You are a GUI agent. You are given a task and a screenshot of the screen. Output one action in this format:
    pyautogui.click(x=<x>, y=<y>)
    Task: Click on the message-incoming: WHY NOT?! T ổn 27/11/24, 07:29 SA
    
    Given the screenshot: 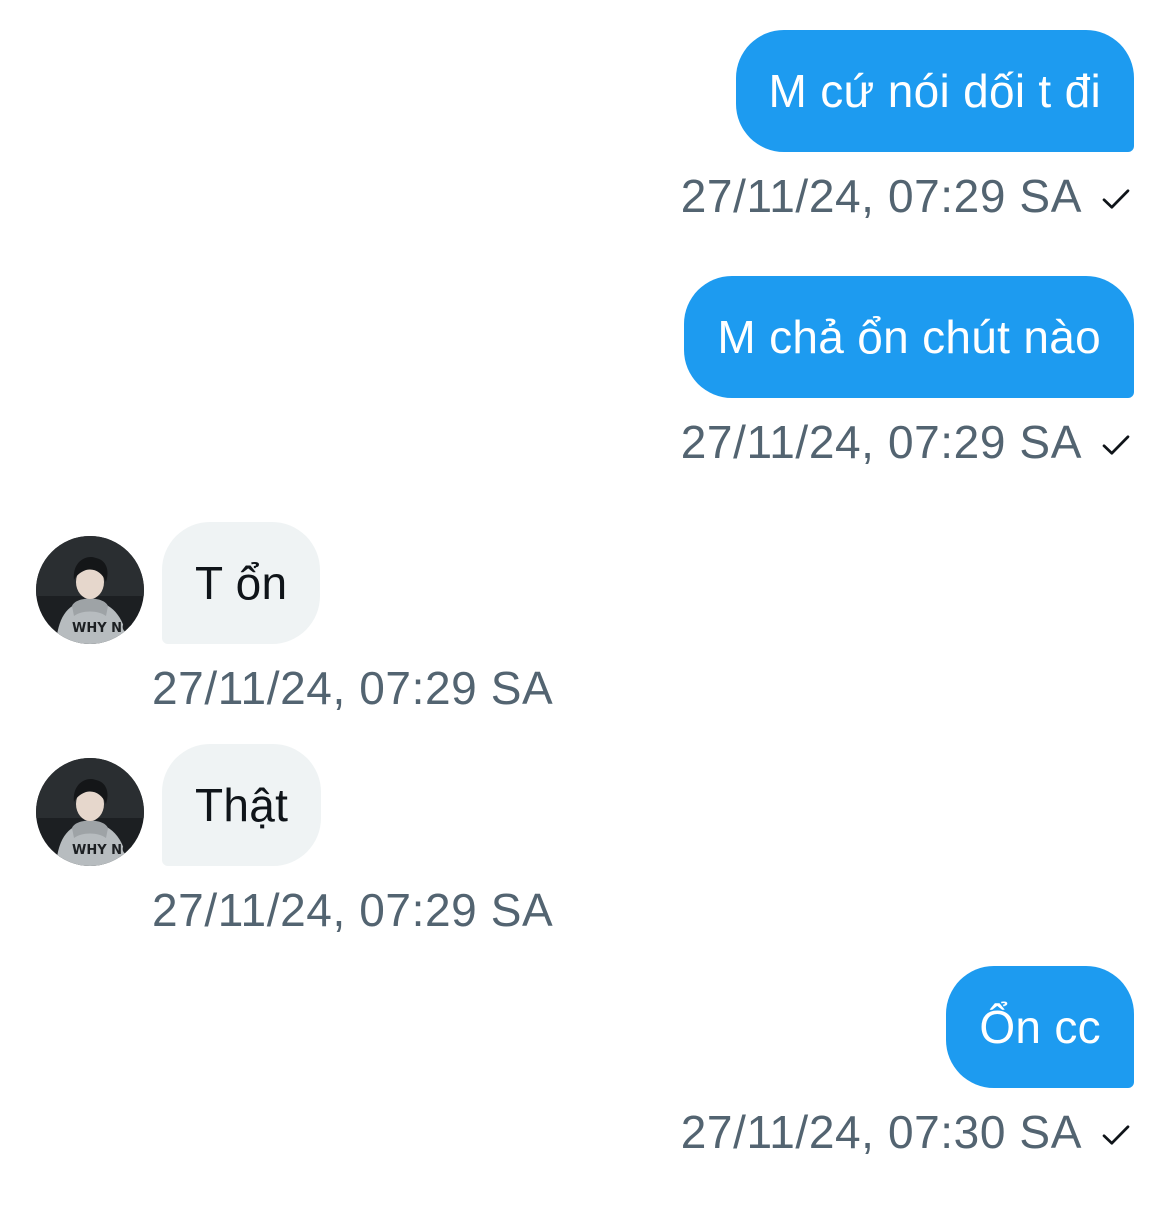 What is the action you would take?
    pyautogui.click(x=294, y=619)
    